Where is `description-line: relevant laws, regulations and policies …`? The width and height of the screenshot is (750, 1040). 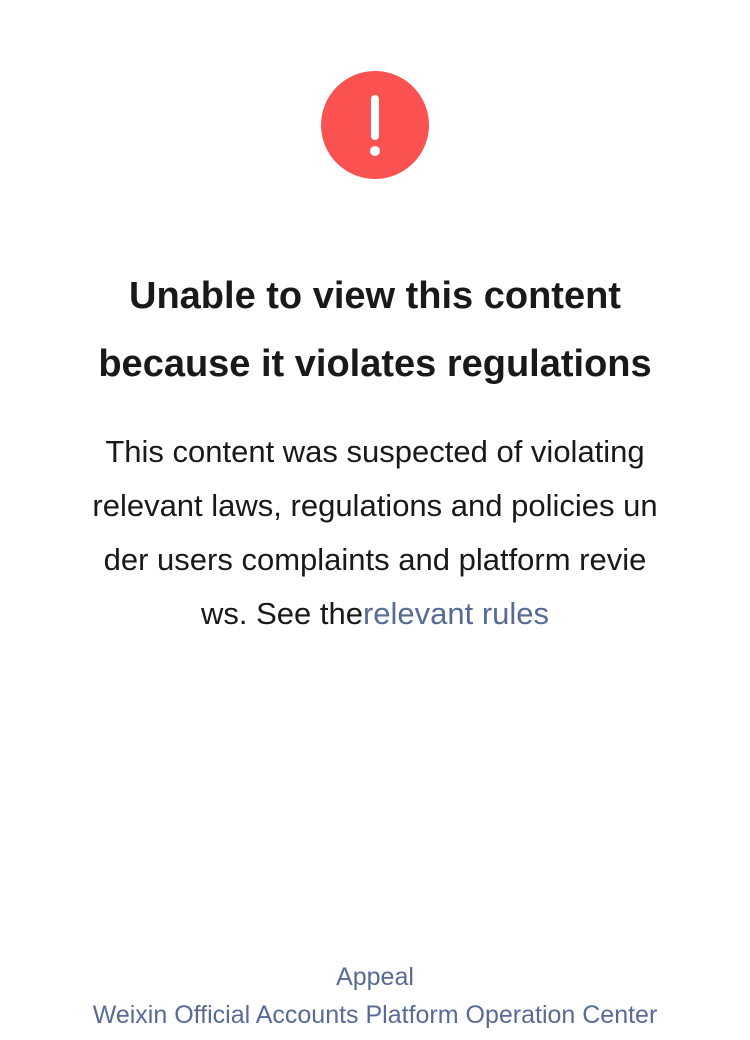
description-line: relevant laws, regulations and policies … is located at coordinates (375, 505).